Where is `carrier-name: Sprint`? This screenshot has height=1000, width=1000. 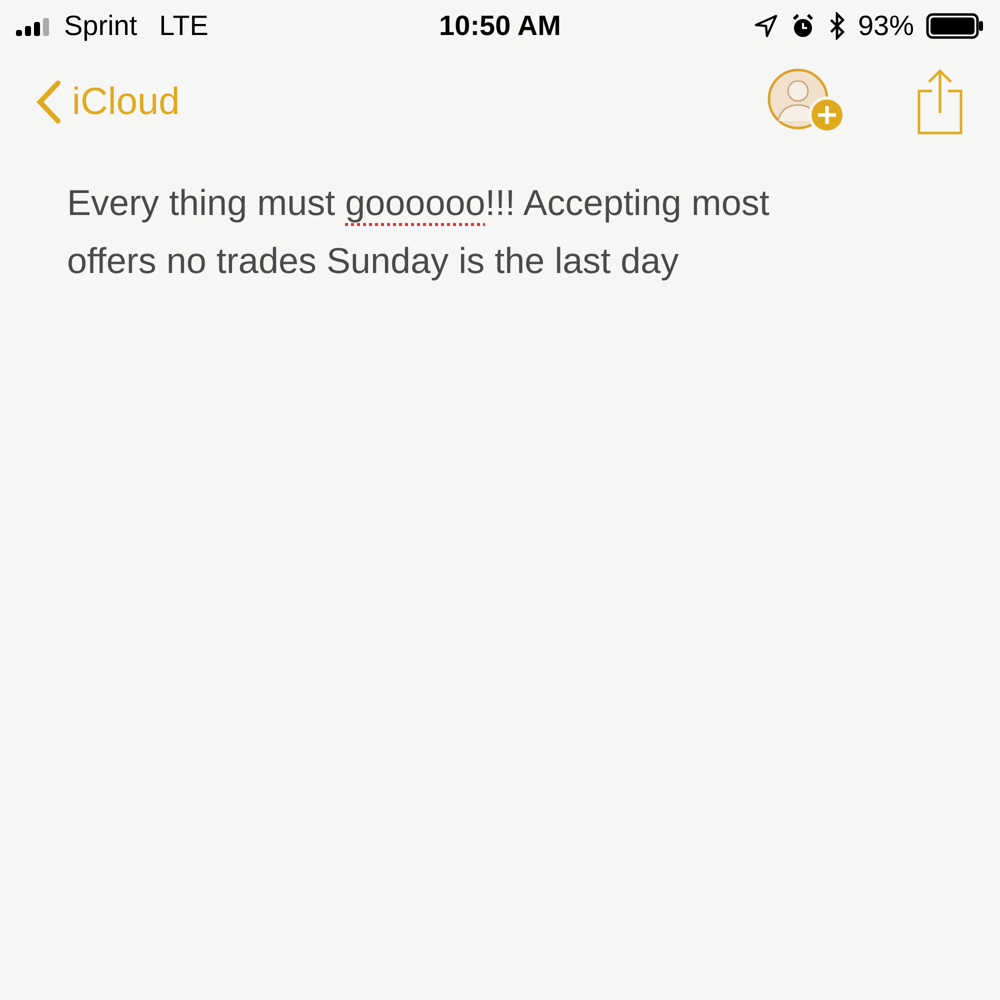
carrier-name: Sprint is located at coordinates (101, 26).